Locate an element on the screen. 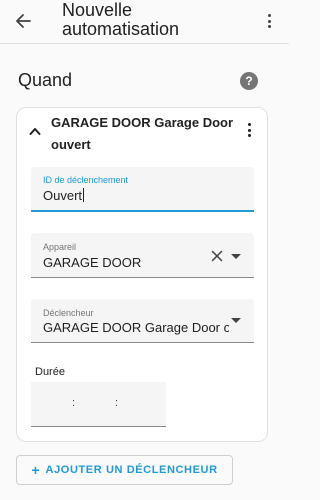  trigger-label: Déclencheur is located at coordinates (68, 313).